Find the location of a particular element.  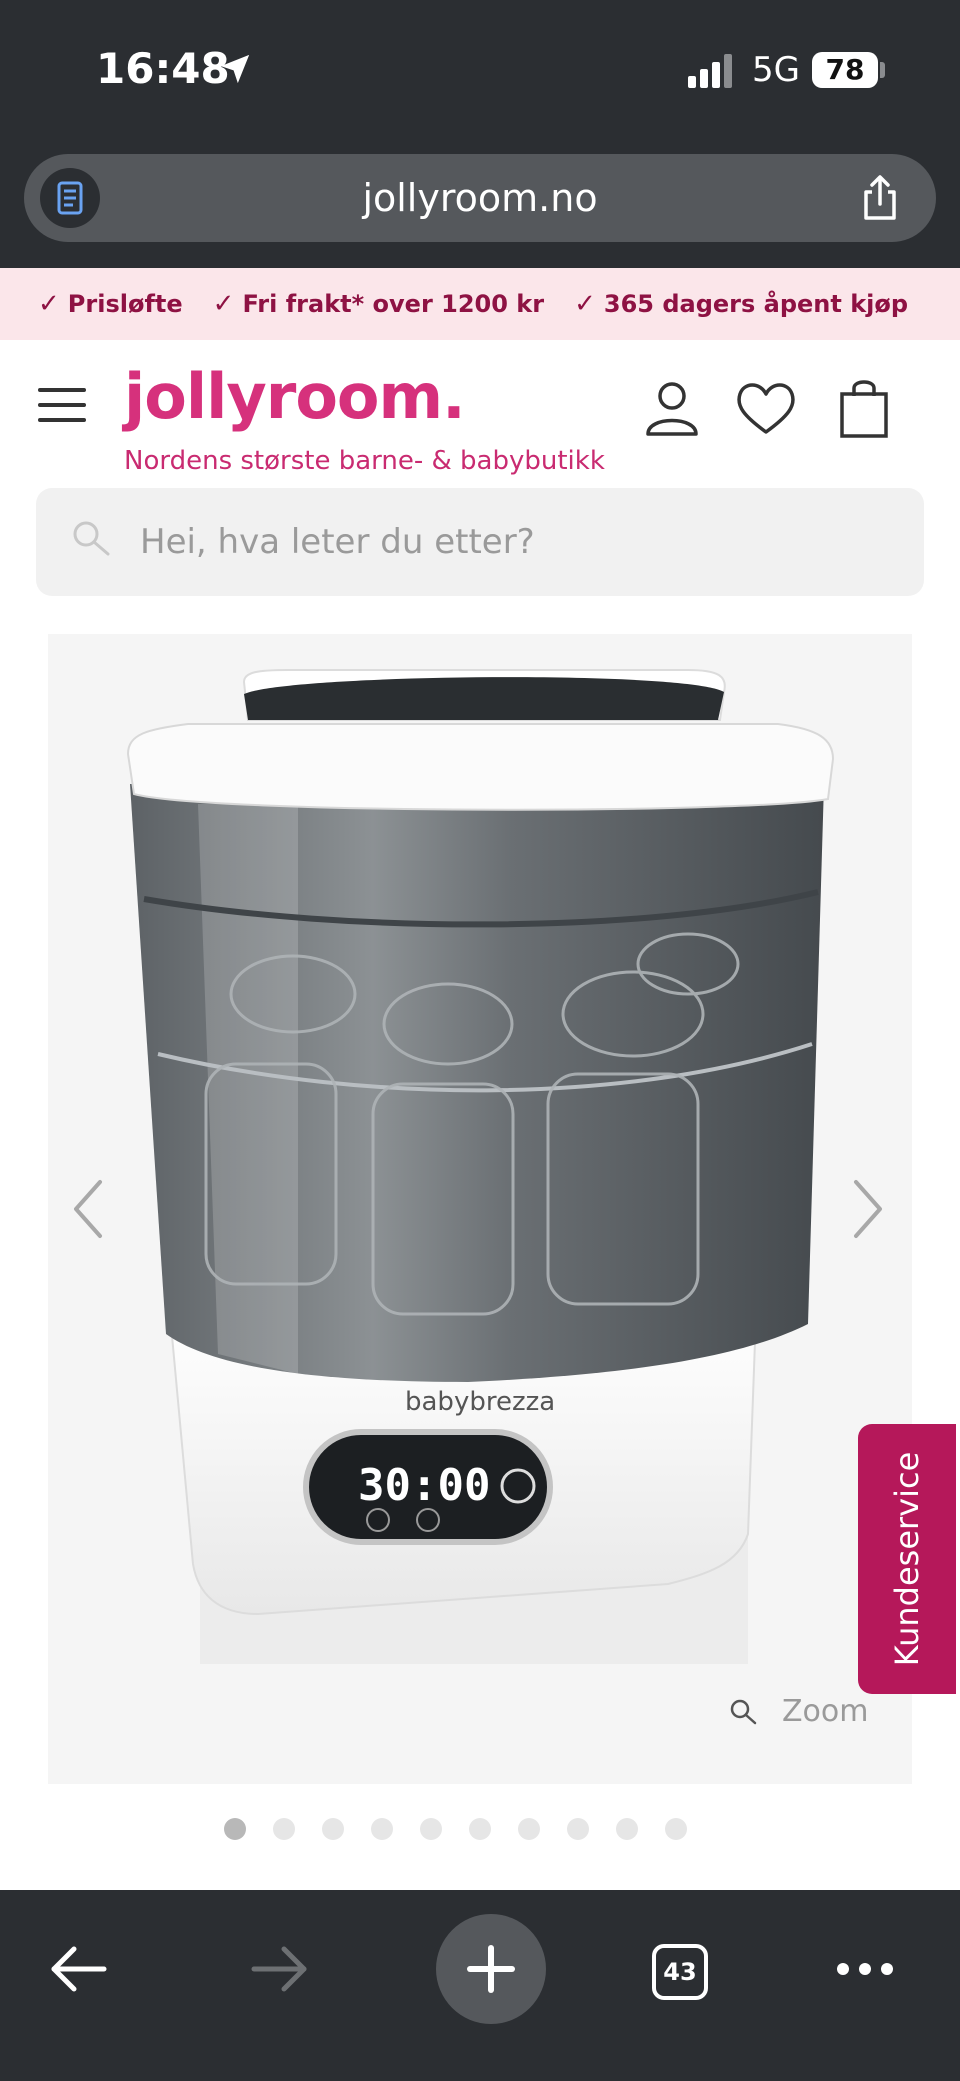

usp-item-free-shipping: ✓ Fri frakt* over 1200 kr is located at coordinates (378, 304).